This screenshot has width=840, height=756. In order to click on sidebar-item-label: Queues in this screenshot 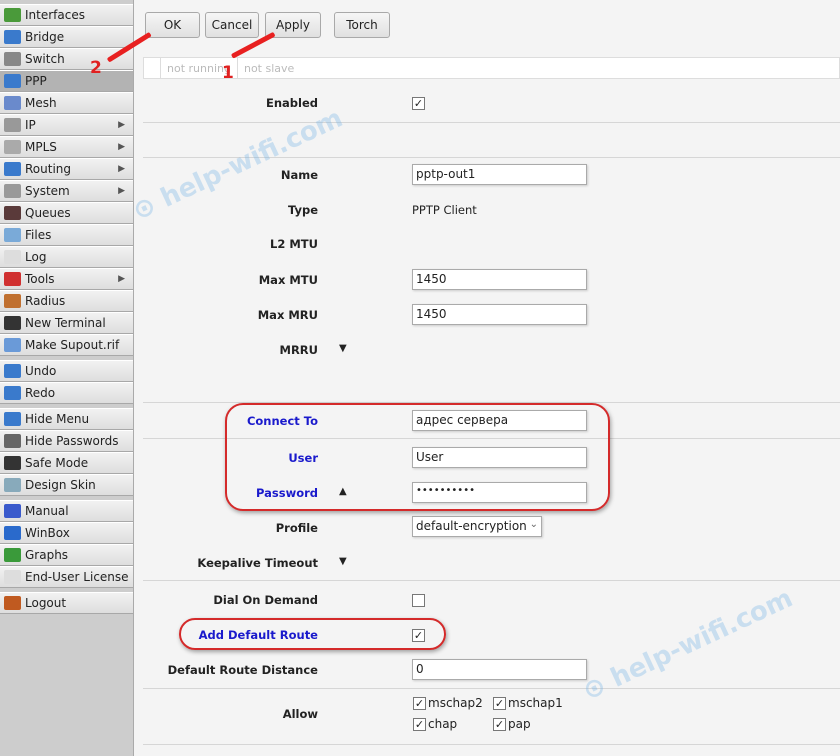, I will do `click(48, 213)`.